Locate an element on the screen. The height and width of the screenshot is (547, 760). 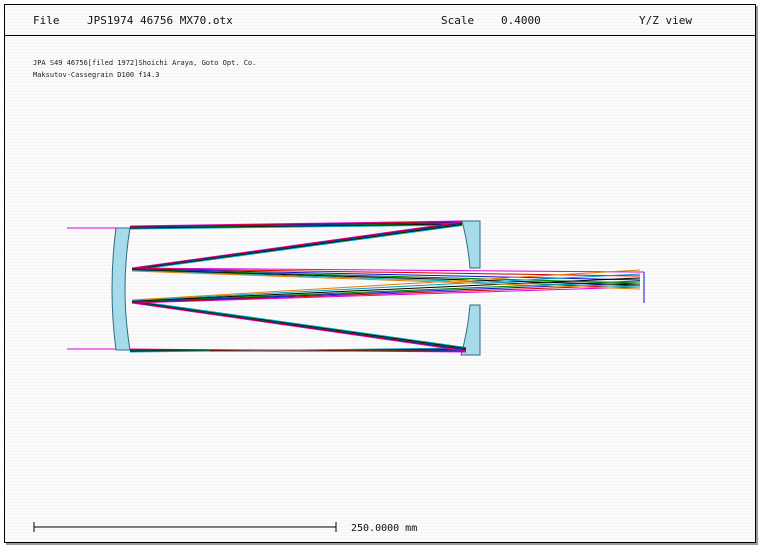
meniscus-corrector-lens is located at coordinates (121, 289).